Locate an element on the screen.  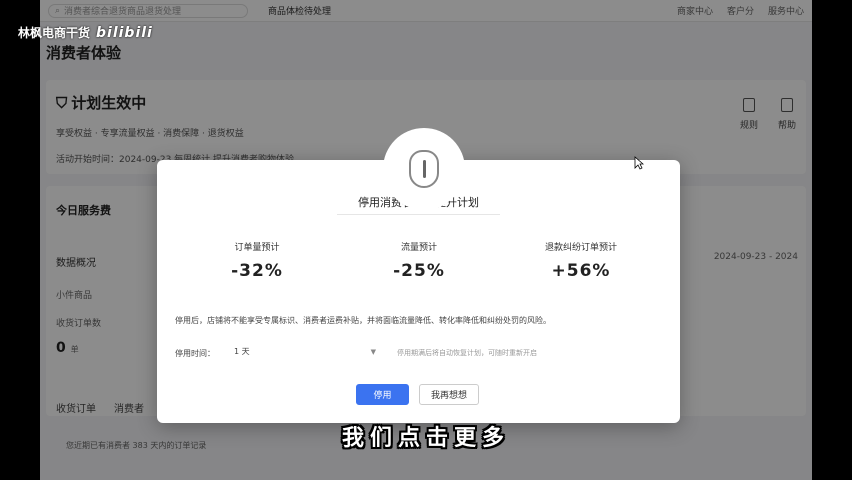
metric-value: -25% is located at coordinates (419, 271).